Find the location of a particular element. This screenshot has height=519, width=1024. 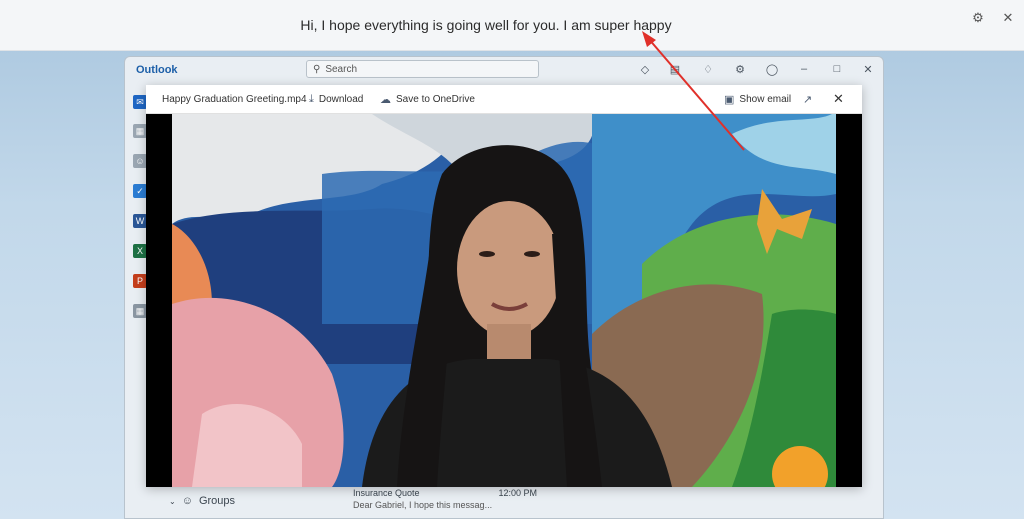

todo-check-icon: ✓ is located at coordinates (140, 191).